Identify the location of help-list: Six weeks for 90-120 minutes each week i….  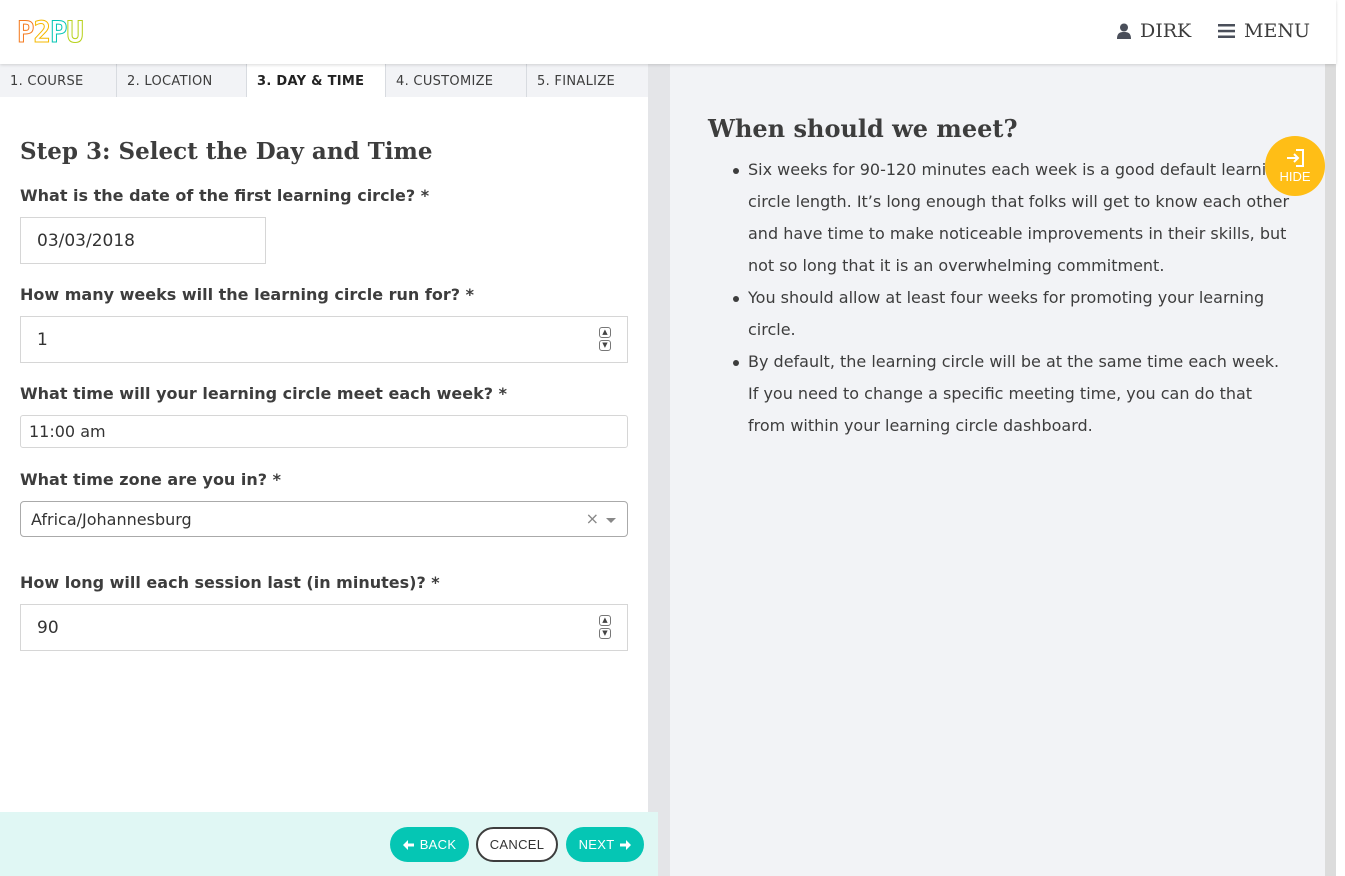
(1013, 298).